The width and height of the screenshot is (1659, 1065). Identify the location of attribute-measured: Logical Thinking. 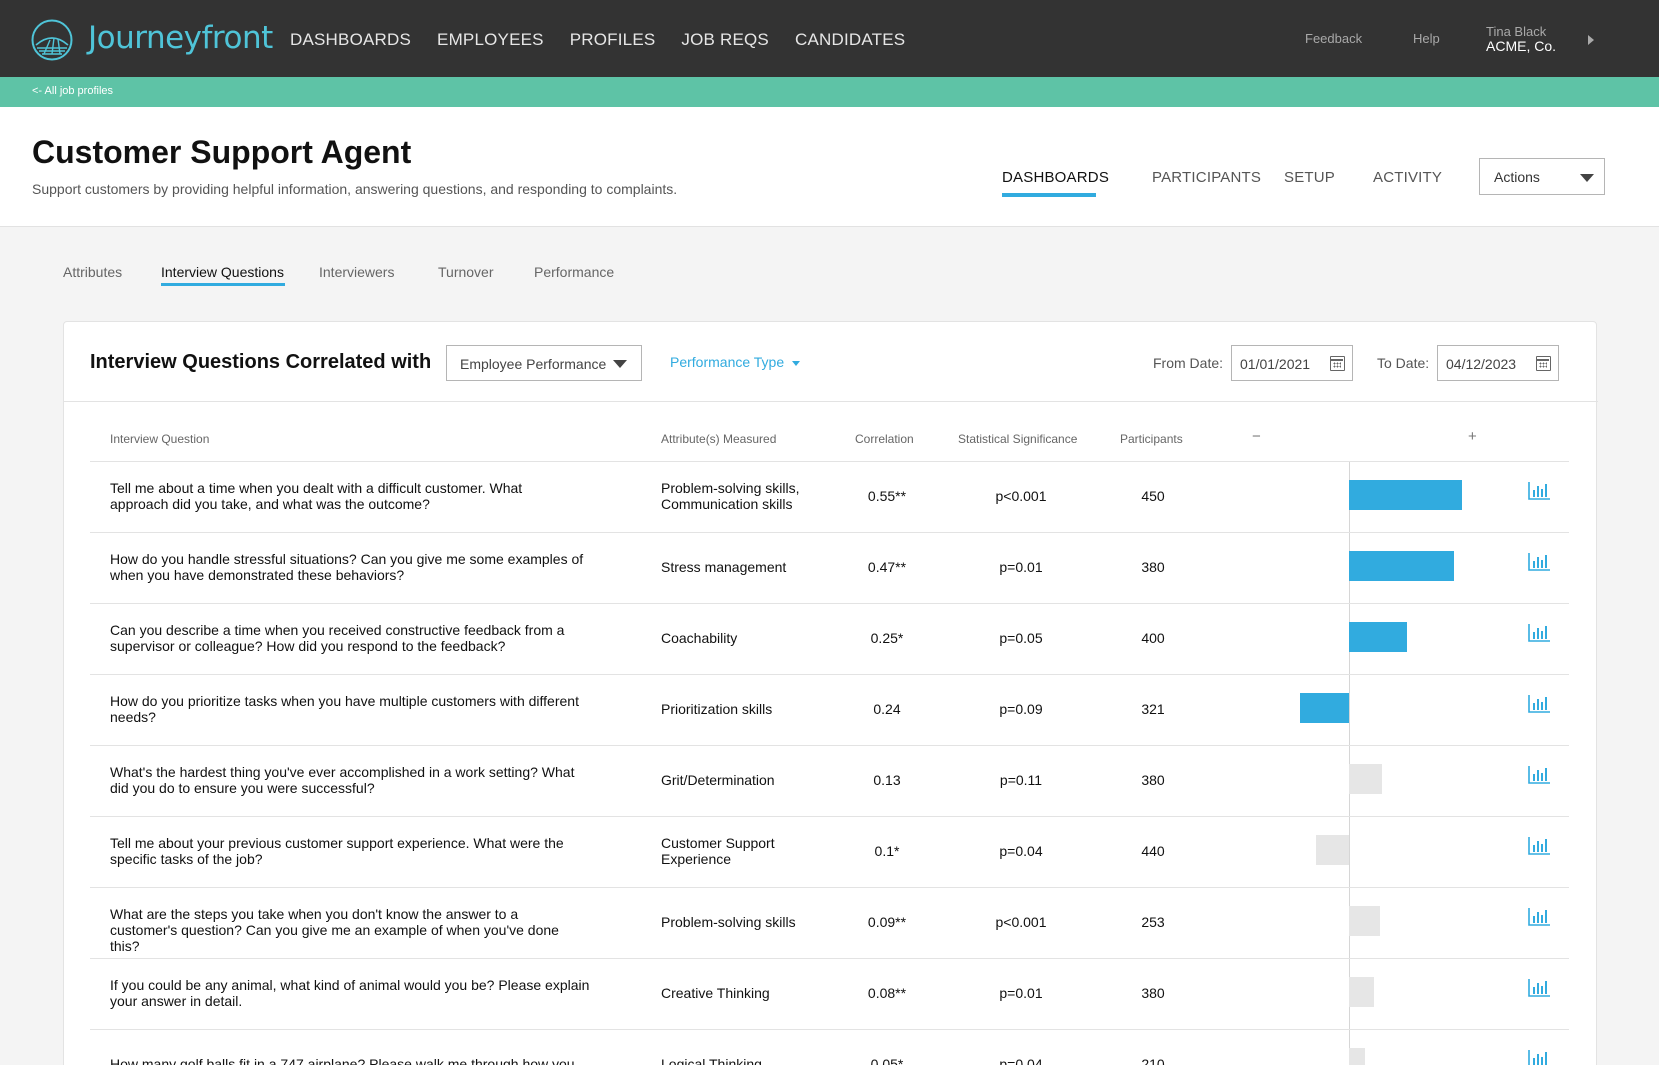
(711, 1060).